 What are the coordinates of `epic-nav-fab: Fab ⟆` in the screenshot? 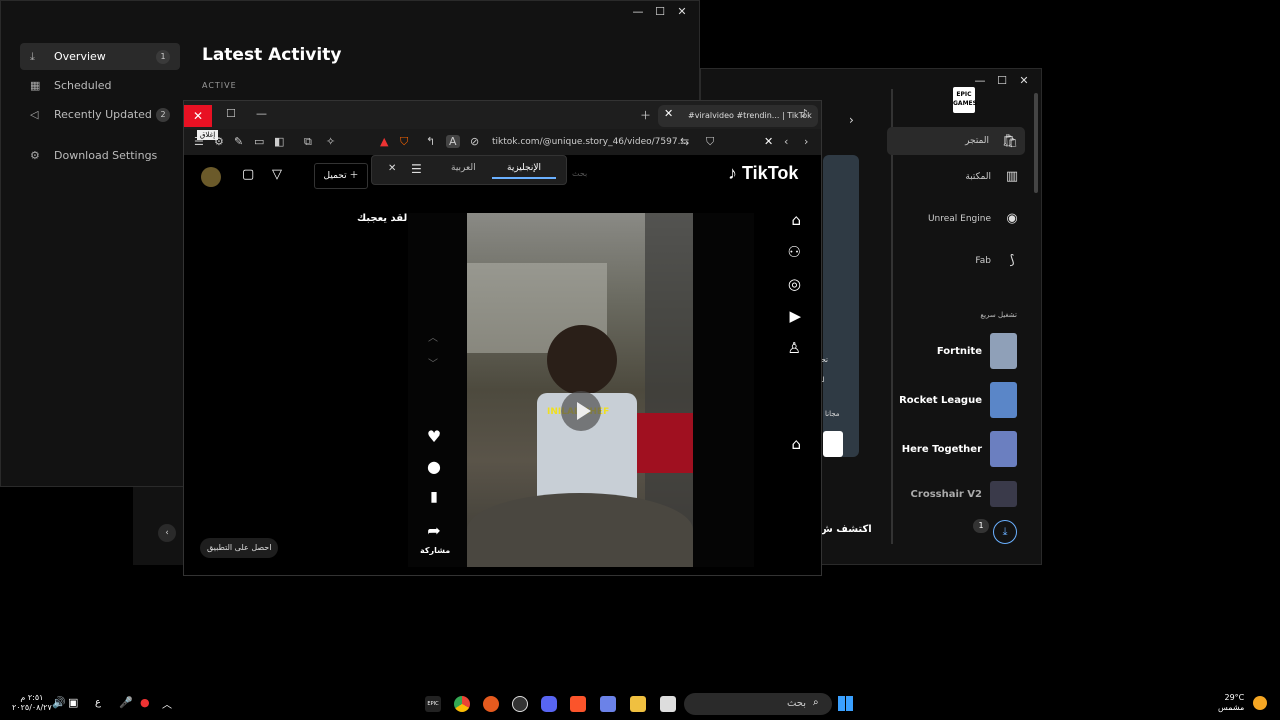 It's located at (998, 260).